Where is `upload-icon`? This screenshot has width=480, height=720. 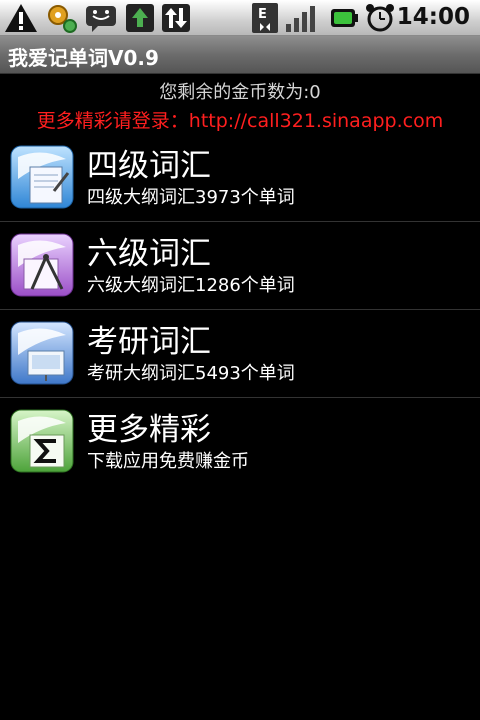
upload-icon is located at coordinates (140, 18).